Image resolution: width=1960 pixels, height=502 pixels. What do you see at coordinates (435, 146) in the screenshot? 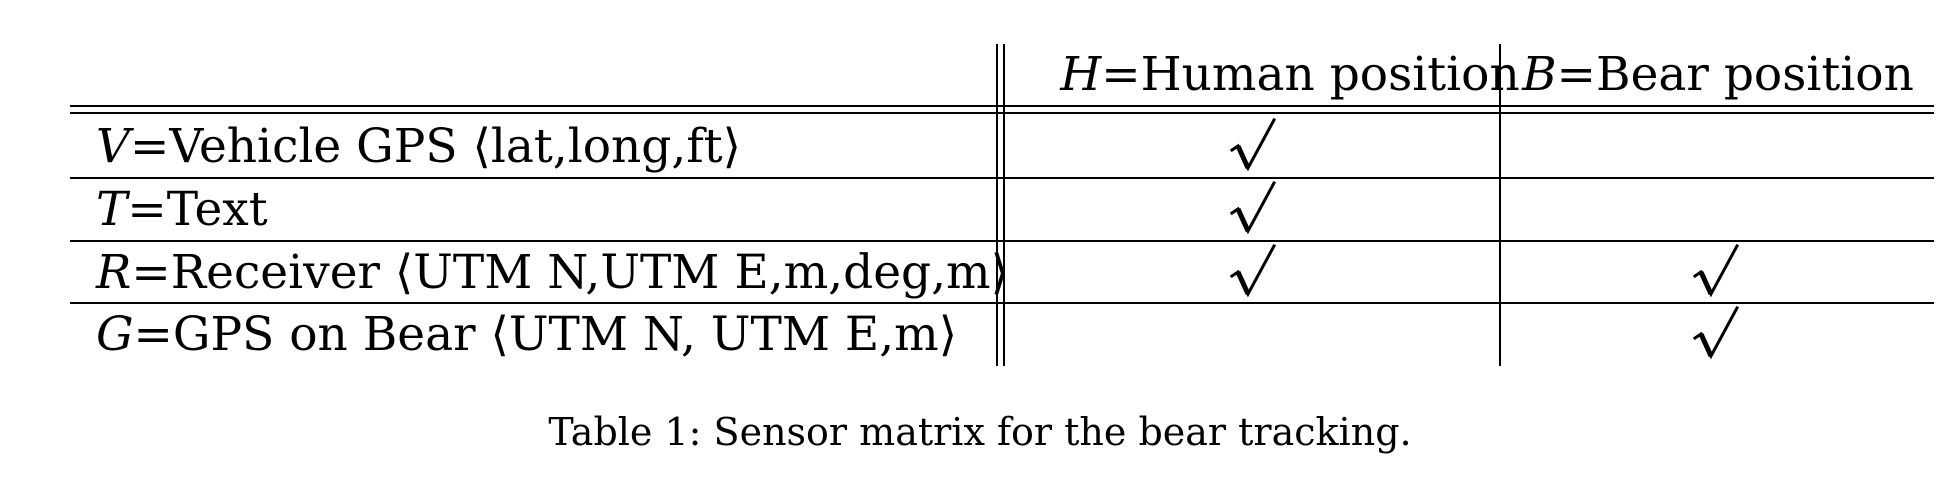
I see `row-text: =Vehicle GPS ⟨lat,long,ft⟩` at bounding box center [435, 146].